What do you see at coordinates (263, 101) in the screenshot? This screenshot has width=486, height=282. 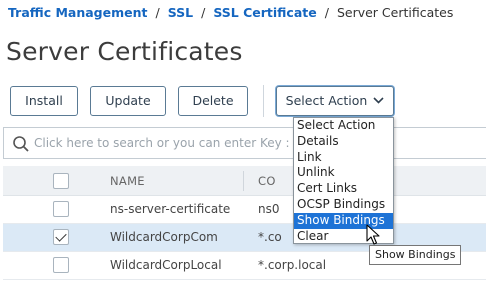 I see `toolbar-divider` at bounding box center [263, 101].